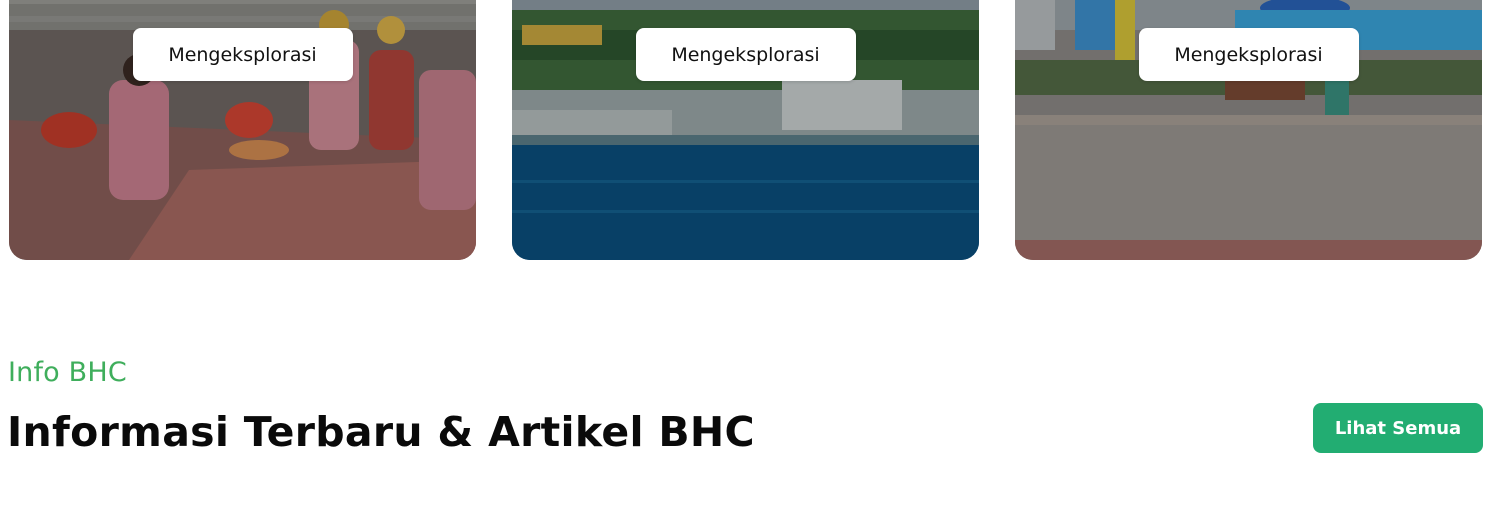 This screenshot has width=1489, height=520. What do you see at coordinates (381, 432) in the screenshot?
I see `section-title: Informasi Terbaru & Artikel BHC` at bounding box center [381, 432].